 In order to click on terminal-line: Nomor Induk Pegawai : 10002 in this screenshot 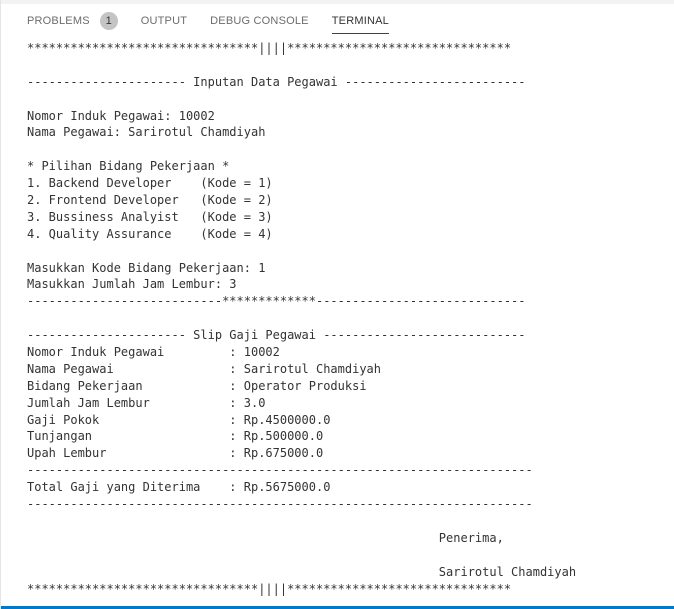, I will do `click(153, 352)`.